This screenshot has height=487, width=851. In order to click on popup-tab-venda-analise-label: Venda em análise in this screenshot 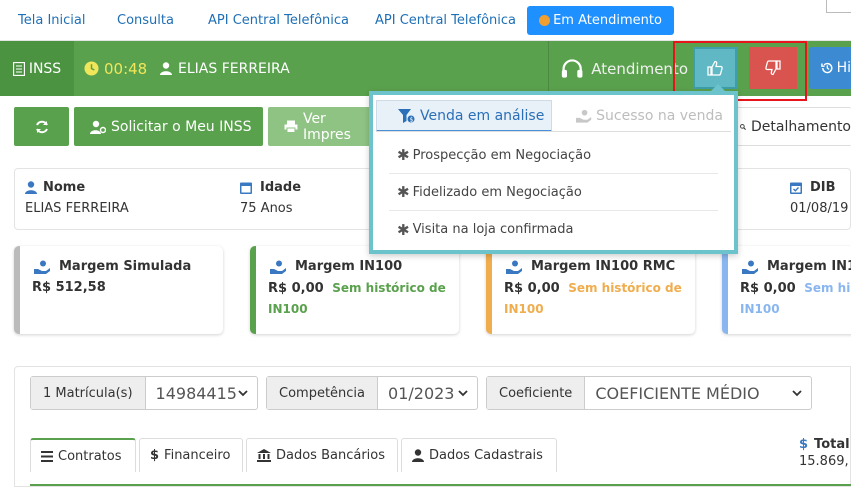, I will do `click(482, 115)`.